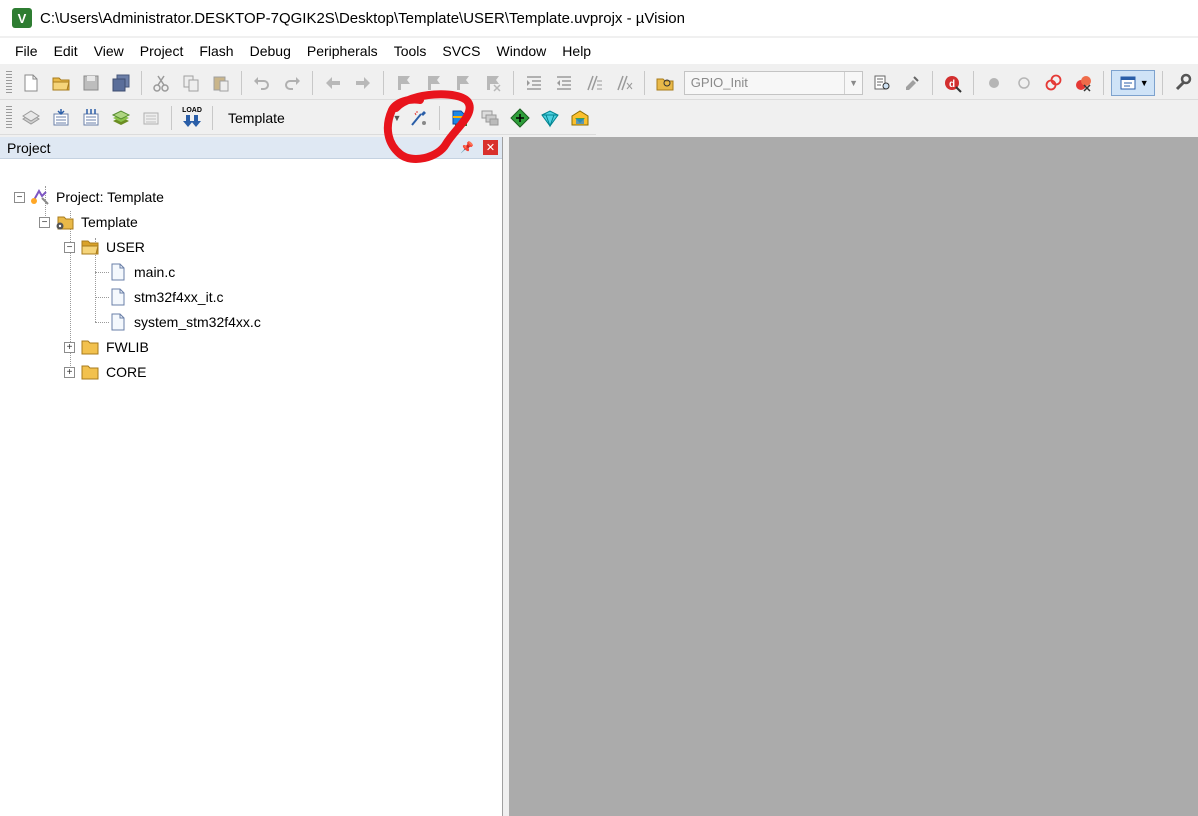  I want to click on tree-label: main.c, so click(155, 272).